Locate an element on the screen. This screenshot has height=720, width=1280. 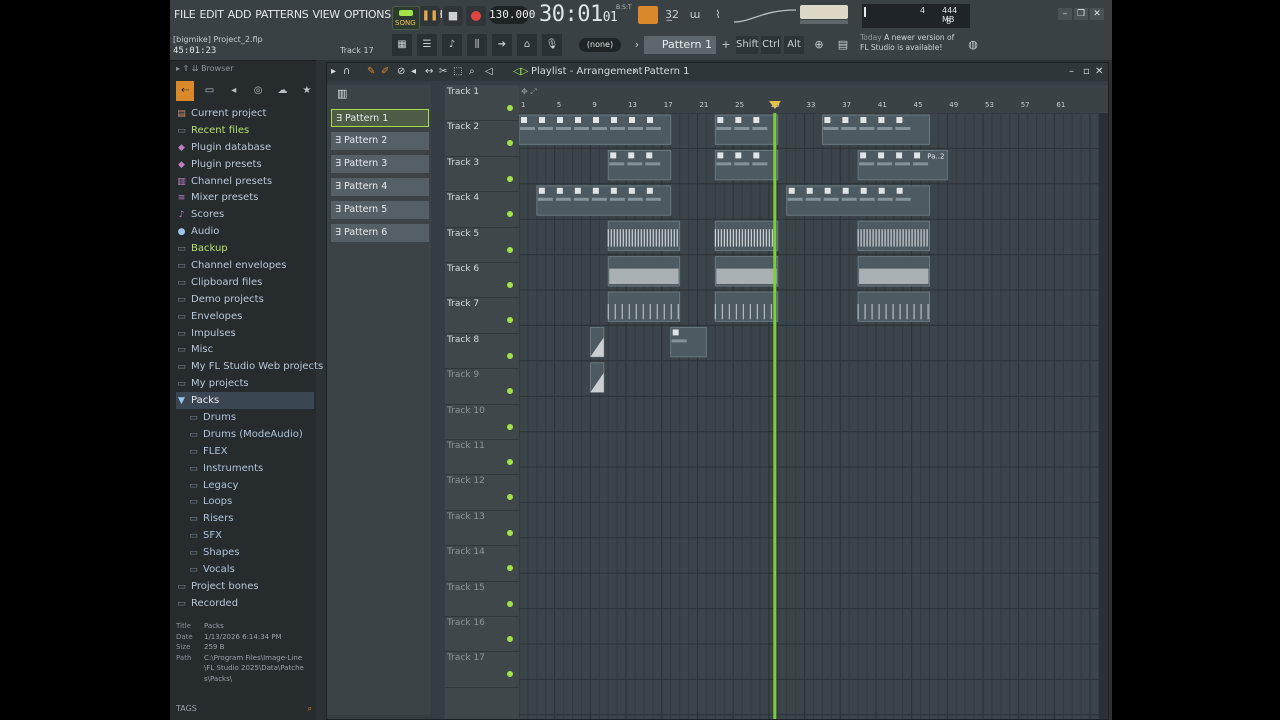
current-project-icon: ▭ is located at coordinates (209, 91).